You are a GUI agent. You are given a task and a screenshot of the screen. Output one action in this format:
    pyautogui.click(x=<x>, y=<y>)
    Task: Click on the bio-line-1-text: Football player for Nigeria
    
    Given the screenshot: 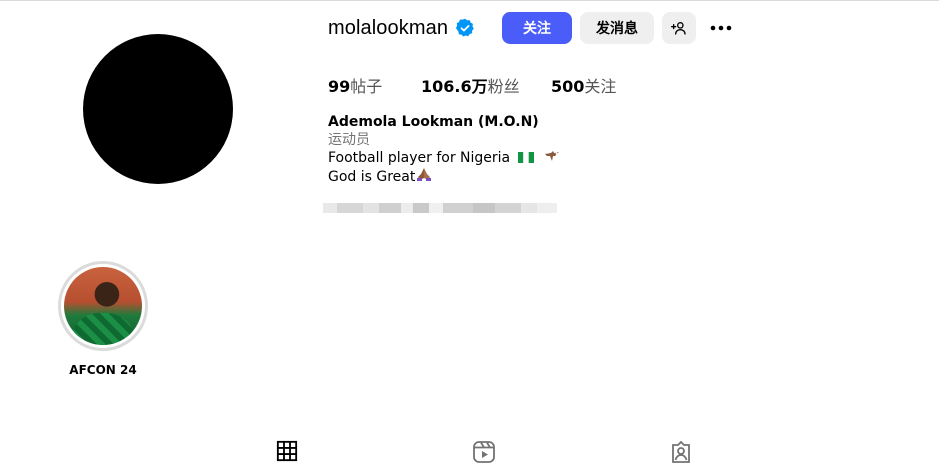 What is the action you would take?
    pyautogui.click(x=419, y=158)
    